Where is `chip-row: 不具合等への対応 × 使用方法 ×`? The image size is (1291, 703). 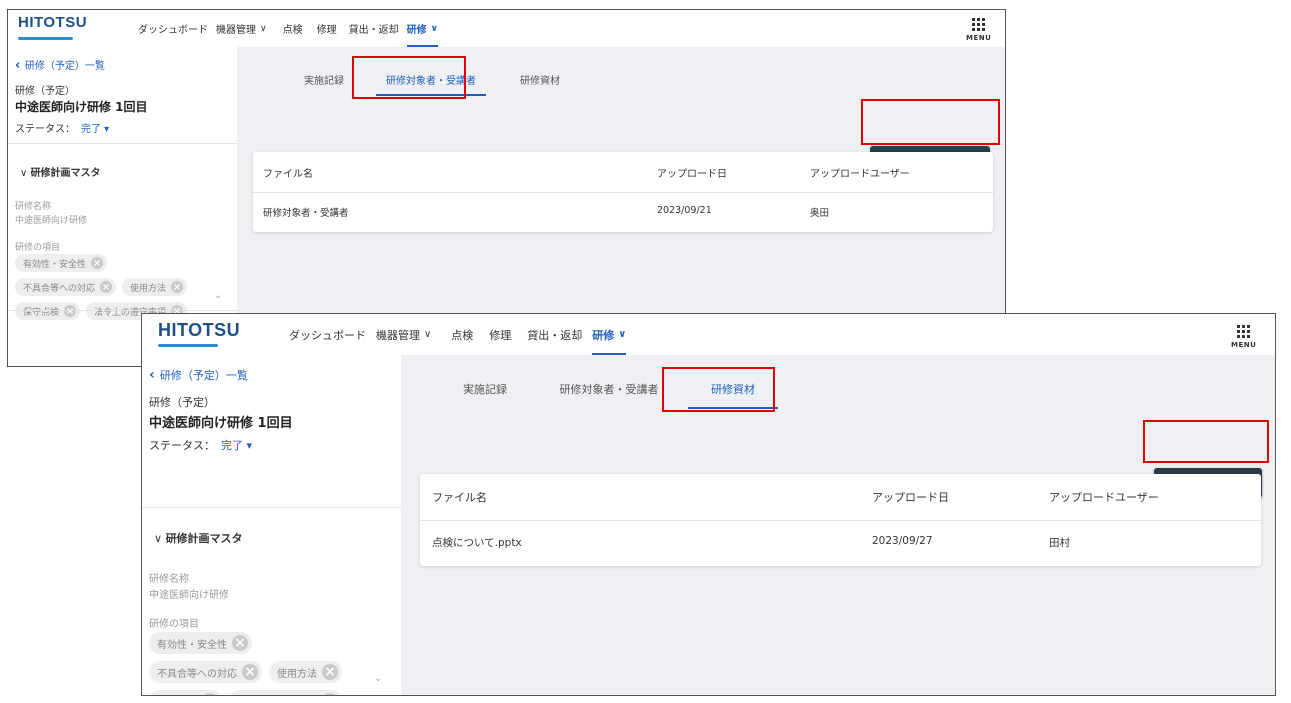
chip-row: 不具合等への対応 × 使用方法 × is located at coordinates (104, 287).